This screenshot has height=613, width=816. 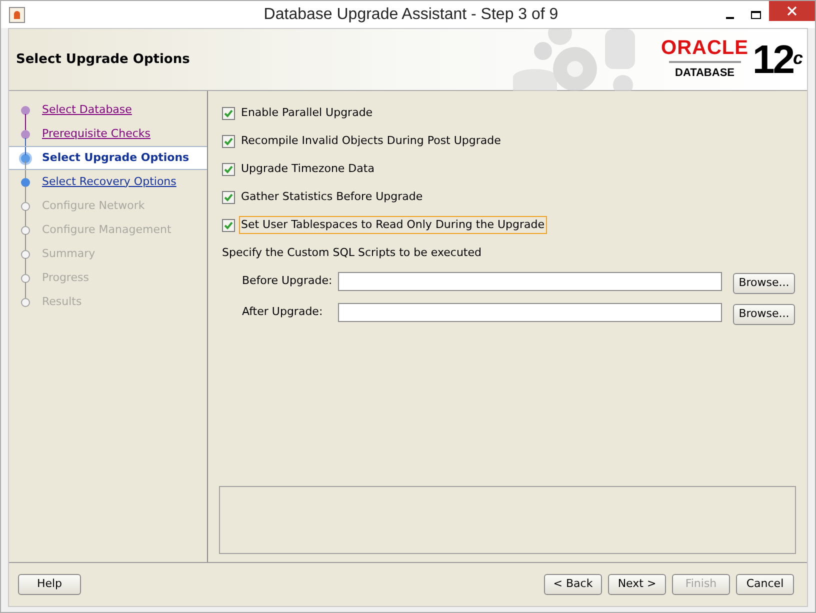 I want to click on close-icon, so click(x=792, y=11).